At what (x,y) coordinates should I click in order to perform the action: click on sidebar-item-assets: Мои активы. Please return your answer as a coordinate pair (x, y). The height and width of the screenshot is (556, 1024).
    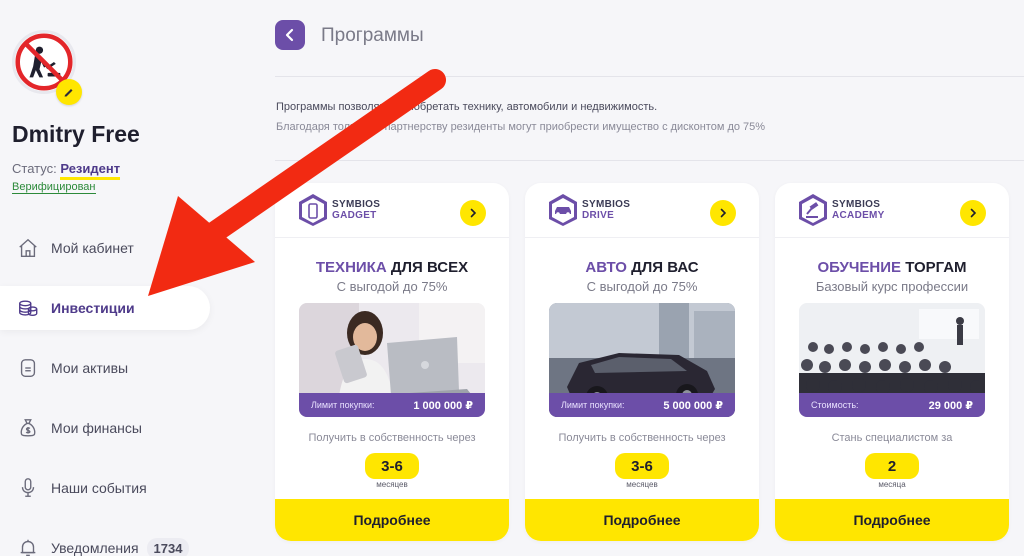
    Looking at the image, I should click on (105, 368).